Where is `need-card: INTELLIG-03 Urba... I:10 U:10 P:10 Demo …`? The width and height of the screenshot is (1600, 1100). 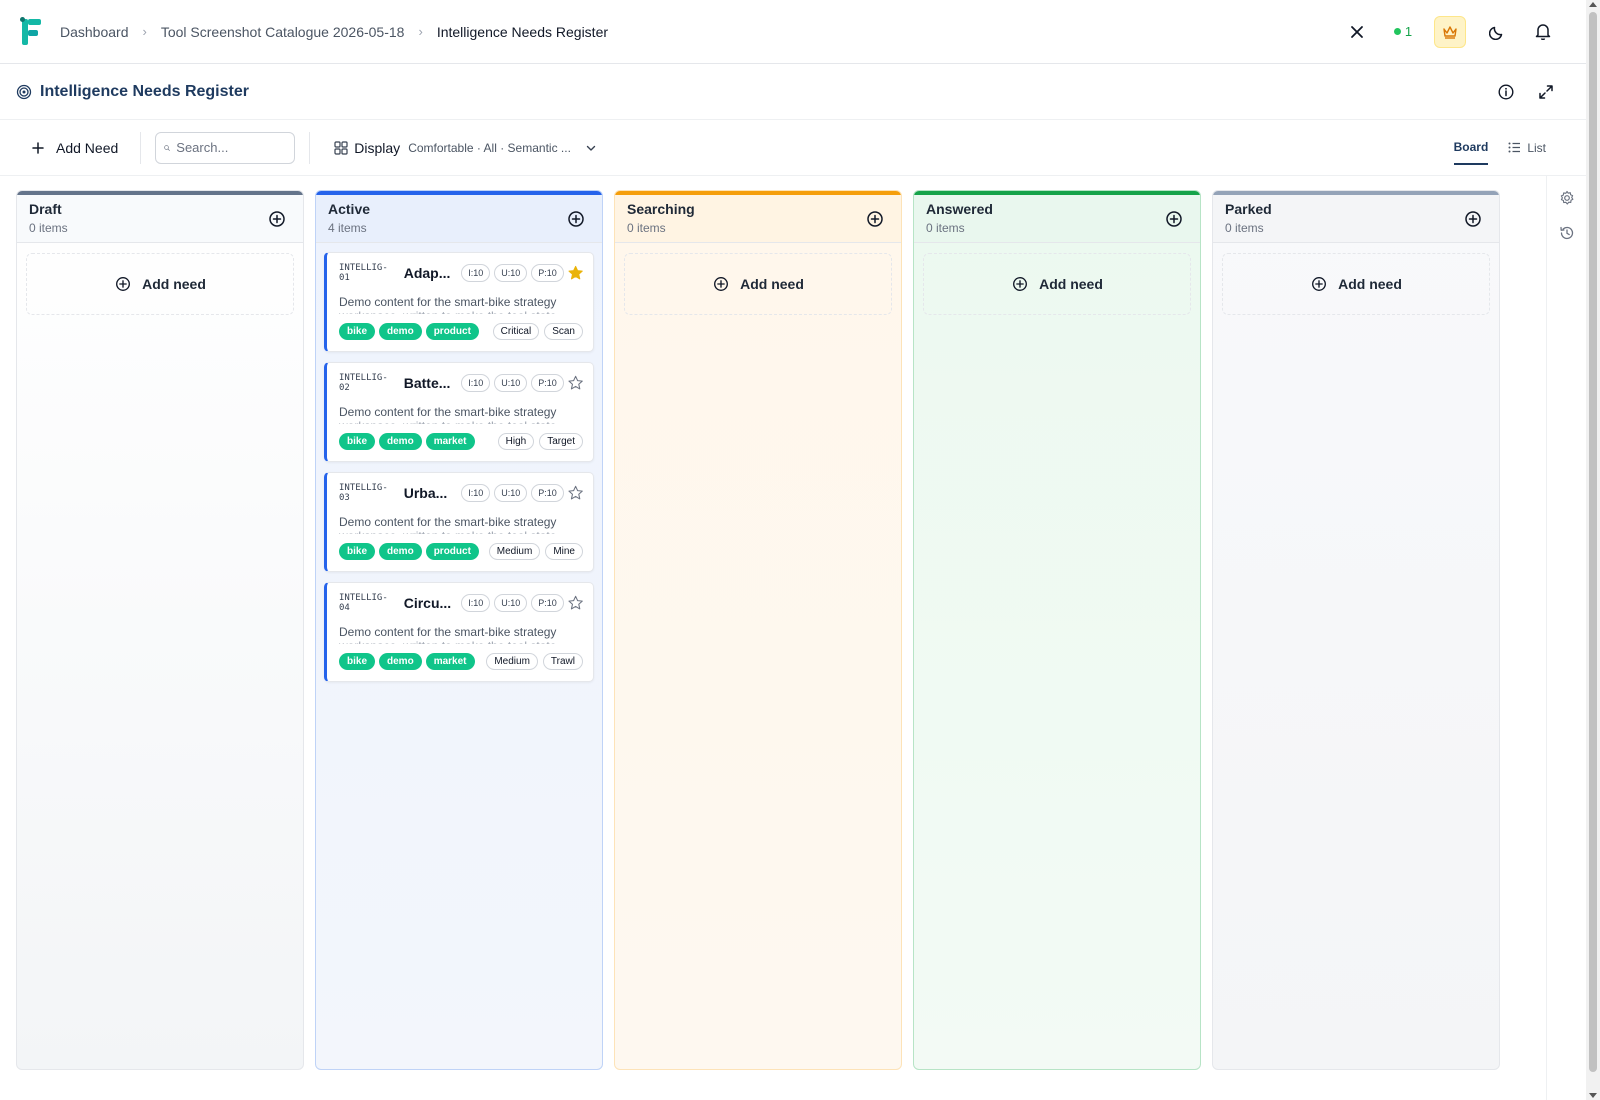
need-card: INTELLIG-03 Urba... I:10 U:10 P:10 Demo … is located at coordinates (459, 522).